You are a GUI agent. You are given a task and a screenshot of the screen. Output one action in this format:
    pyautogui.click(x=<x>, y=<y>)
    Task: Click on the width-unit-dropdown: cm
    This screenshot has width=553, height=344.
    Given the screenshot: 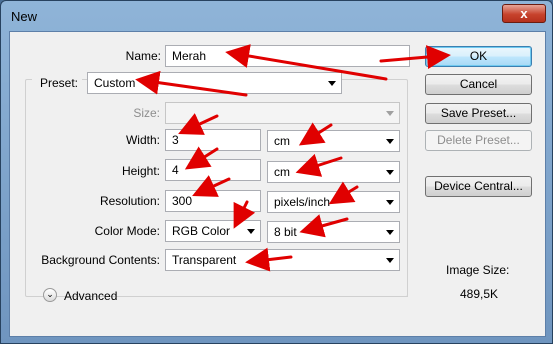 What is the action you would take?
    pyautogui.click(x=333, y=141)
    